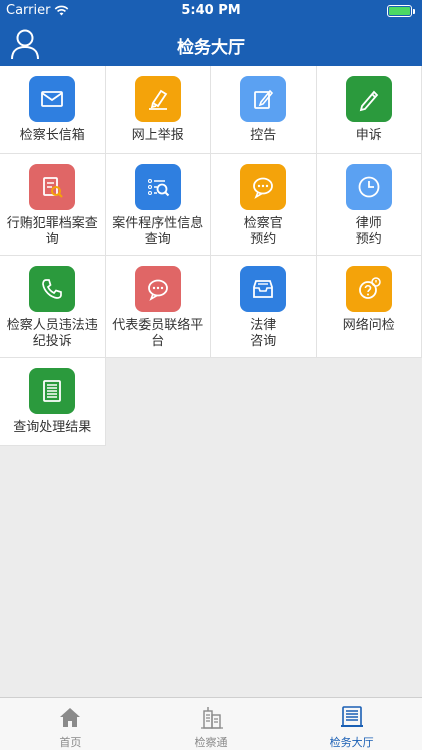 This screenshot has height=750, width=422. I want to click on service-label: 检察人员违法违纪投诉, so click(52, 333).